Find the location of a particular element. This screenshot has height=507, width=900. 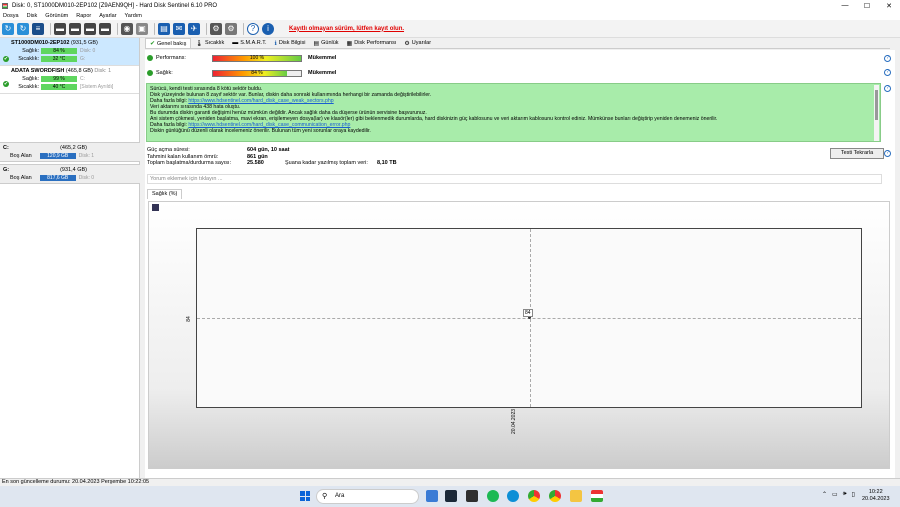

tab-health-graph: Sağlık (%) is located at coordinates (165, 194).